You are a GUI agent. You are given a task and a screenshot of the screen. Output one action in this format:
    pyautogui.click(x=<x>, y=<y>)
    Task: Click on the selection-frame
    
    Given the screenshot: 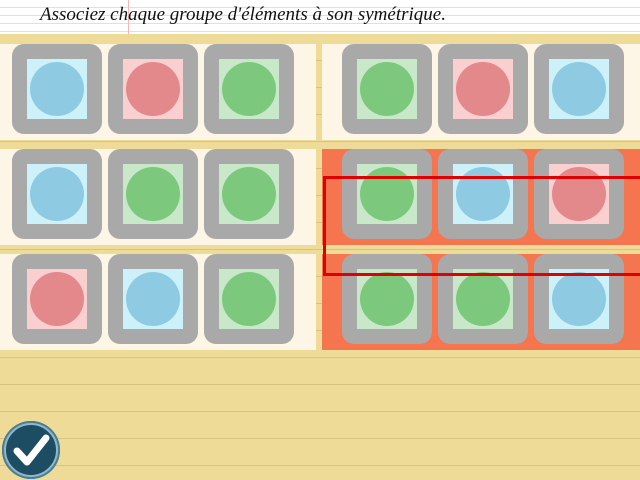 What is the action you would take?
    pyautogui.click(x=481, y=226)
    